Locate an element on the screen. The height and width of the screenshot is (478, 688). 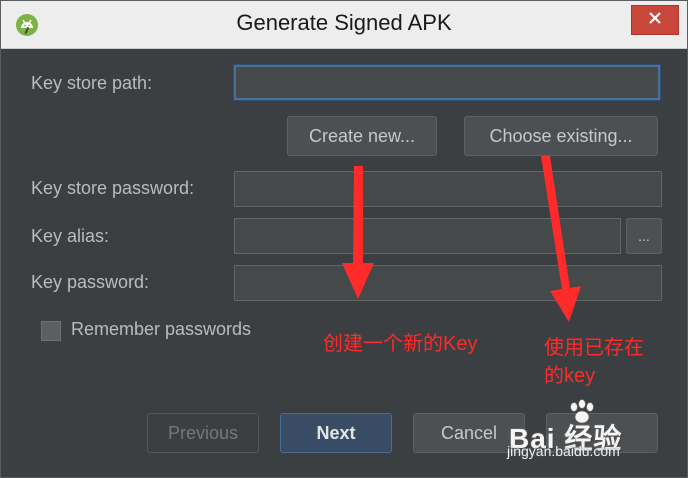
create-new-annotation: 创建一个新的Key is located at coordinates (400, 344).